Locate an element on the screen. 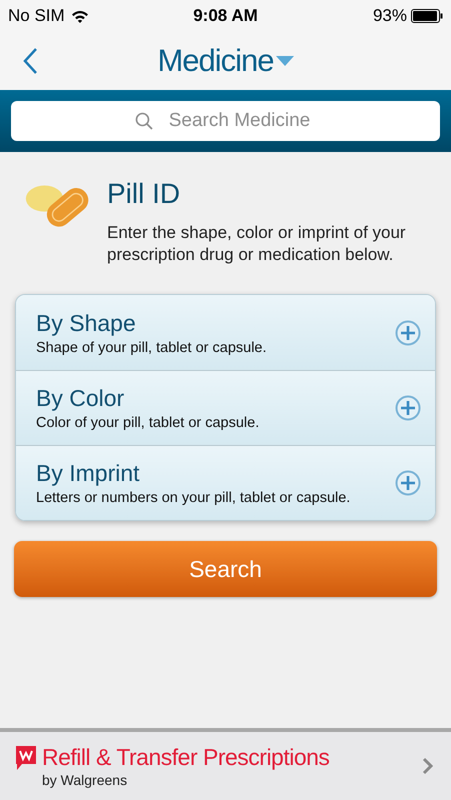 The height and width of the screenshot is (800, 451). pill-id-title: Pill ID is located at coordinates (144, 194).